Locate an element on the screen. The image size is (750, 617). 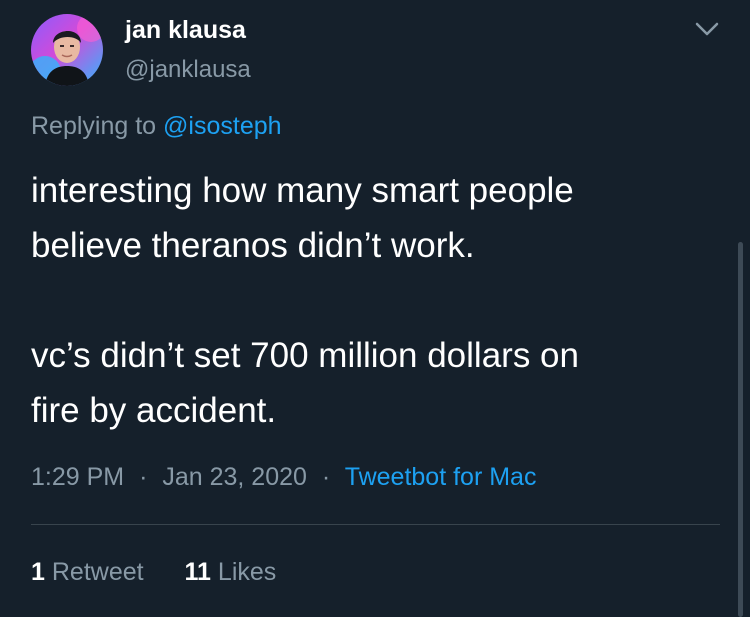
tweet-text-line: fire by accident. is located at coordinates (154, 410).